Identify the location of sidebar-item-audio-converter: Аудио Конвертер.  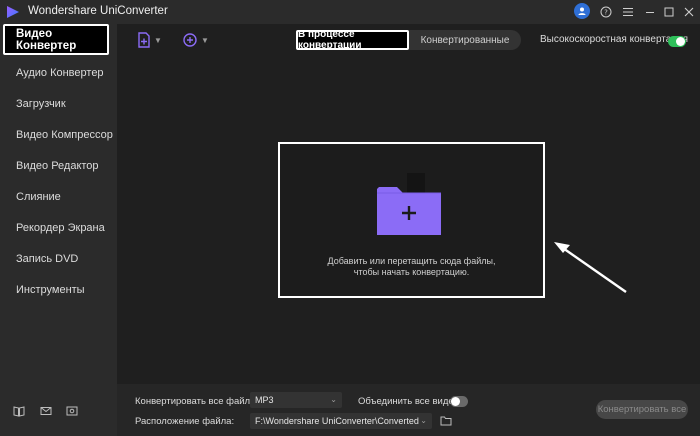
(58, 73).